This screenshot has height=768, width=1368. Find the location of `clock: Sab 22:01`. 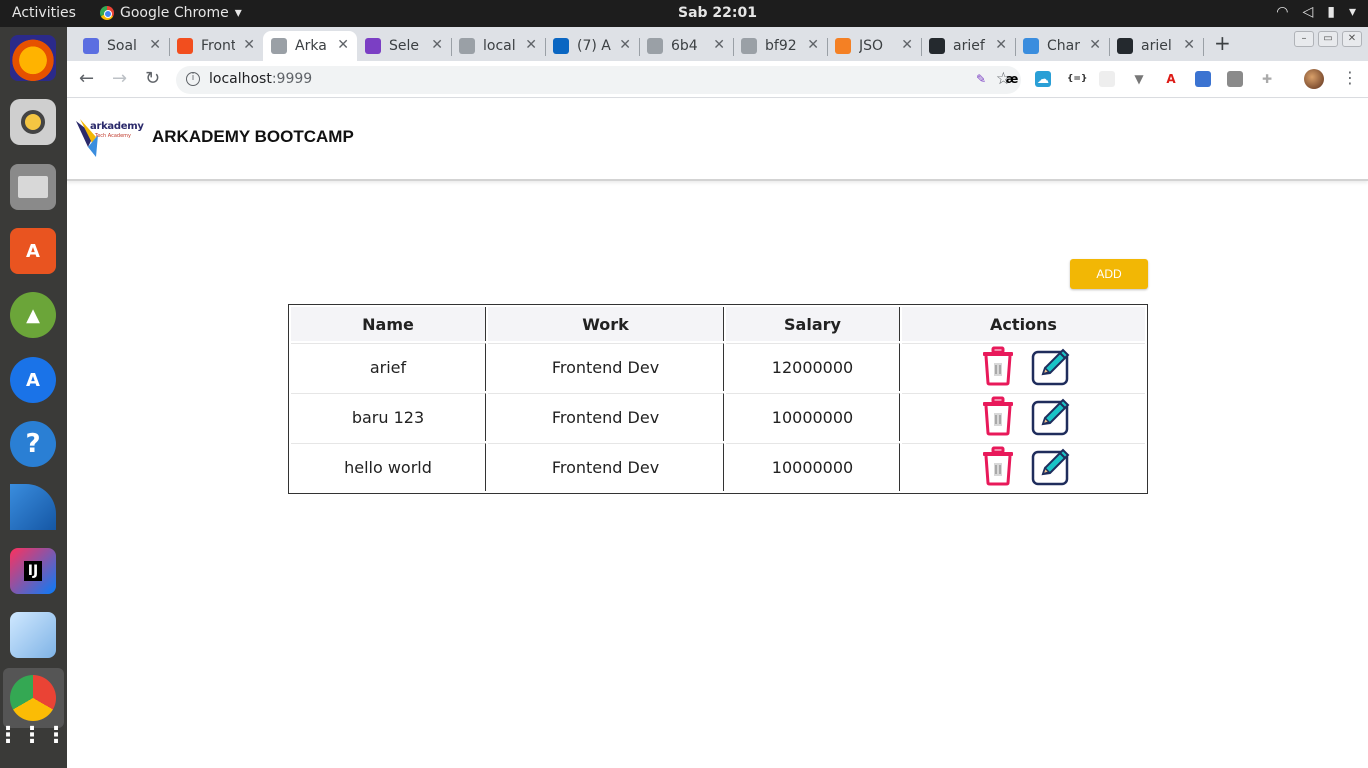

clock: Sab 22:01 is located at coordinates (684, 13).